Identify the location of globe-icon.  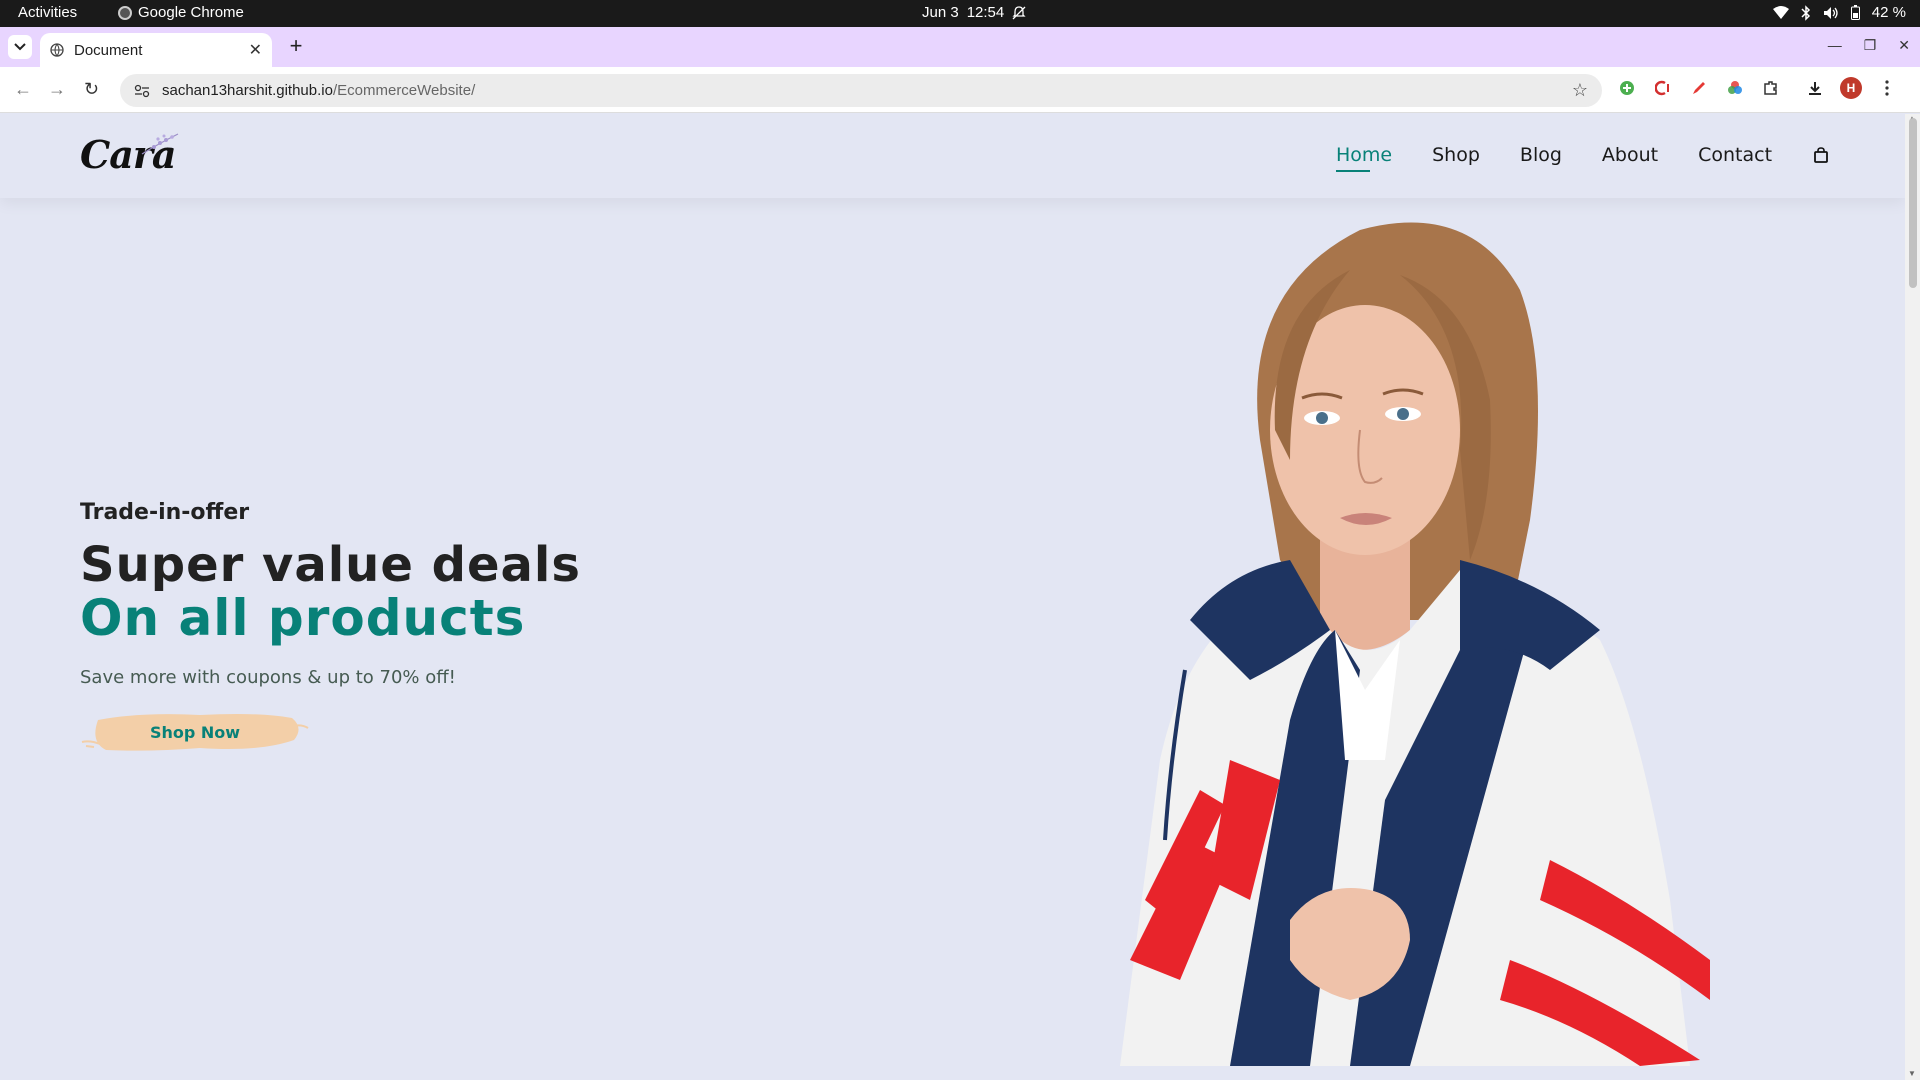
(57, 50).